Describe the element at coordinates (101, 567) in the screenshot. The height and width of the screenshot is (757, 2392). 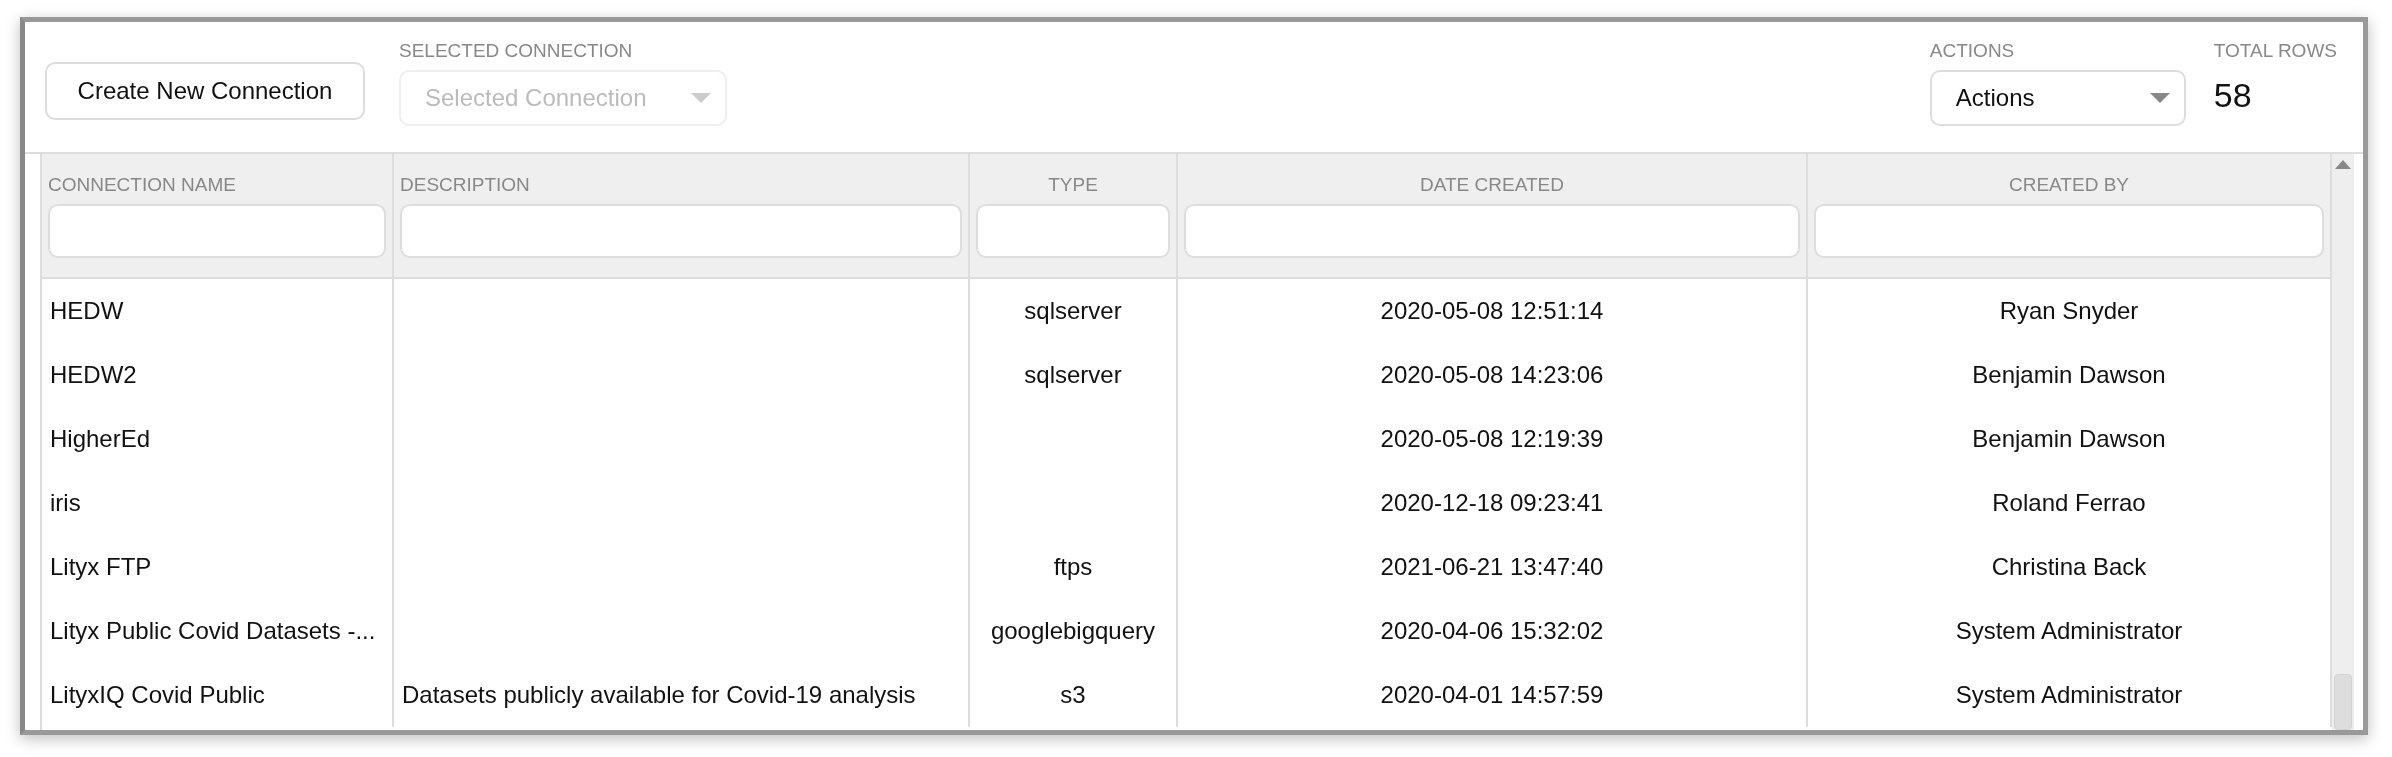
I see `table-cell: Lityx FTP` at that location.